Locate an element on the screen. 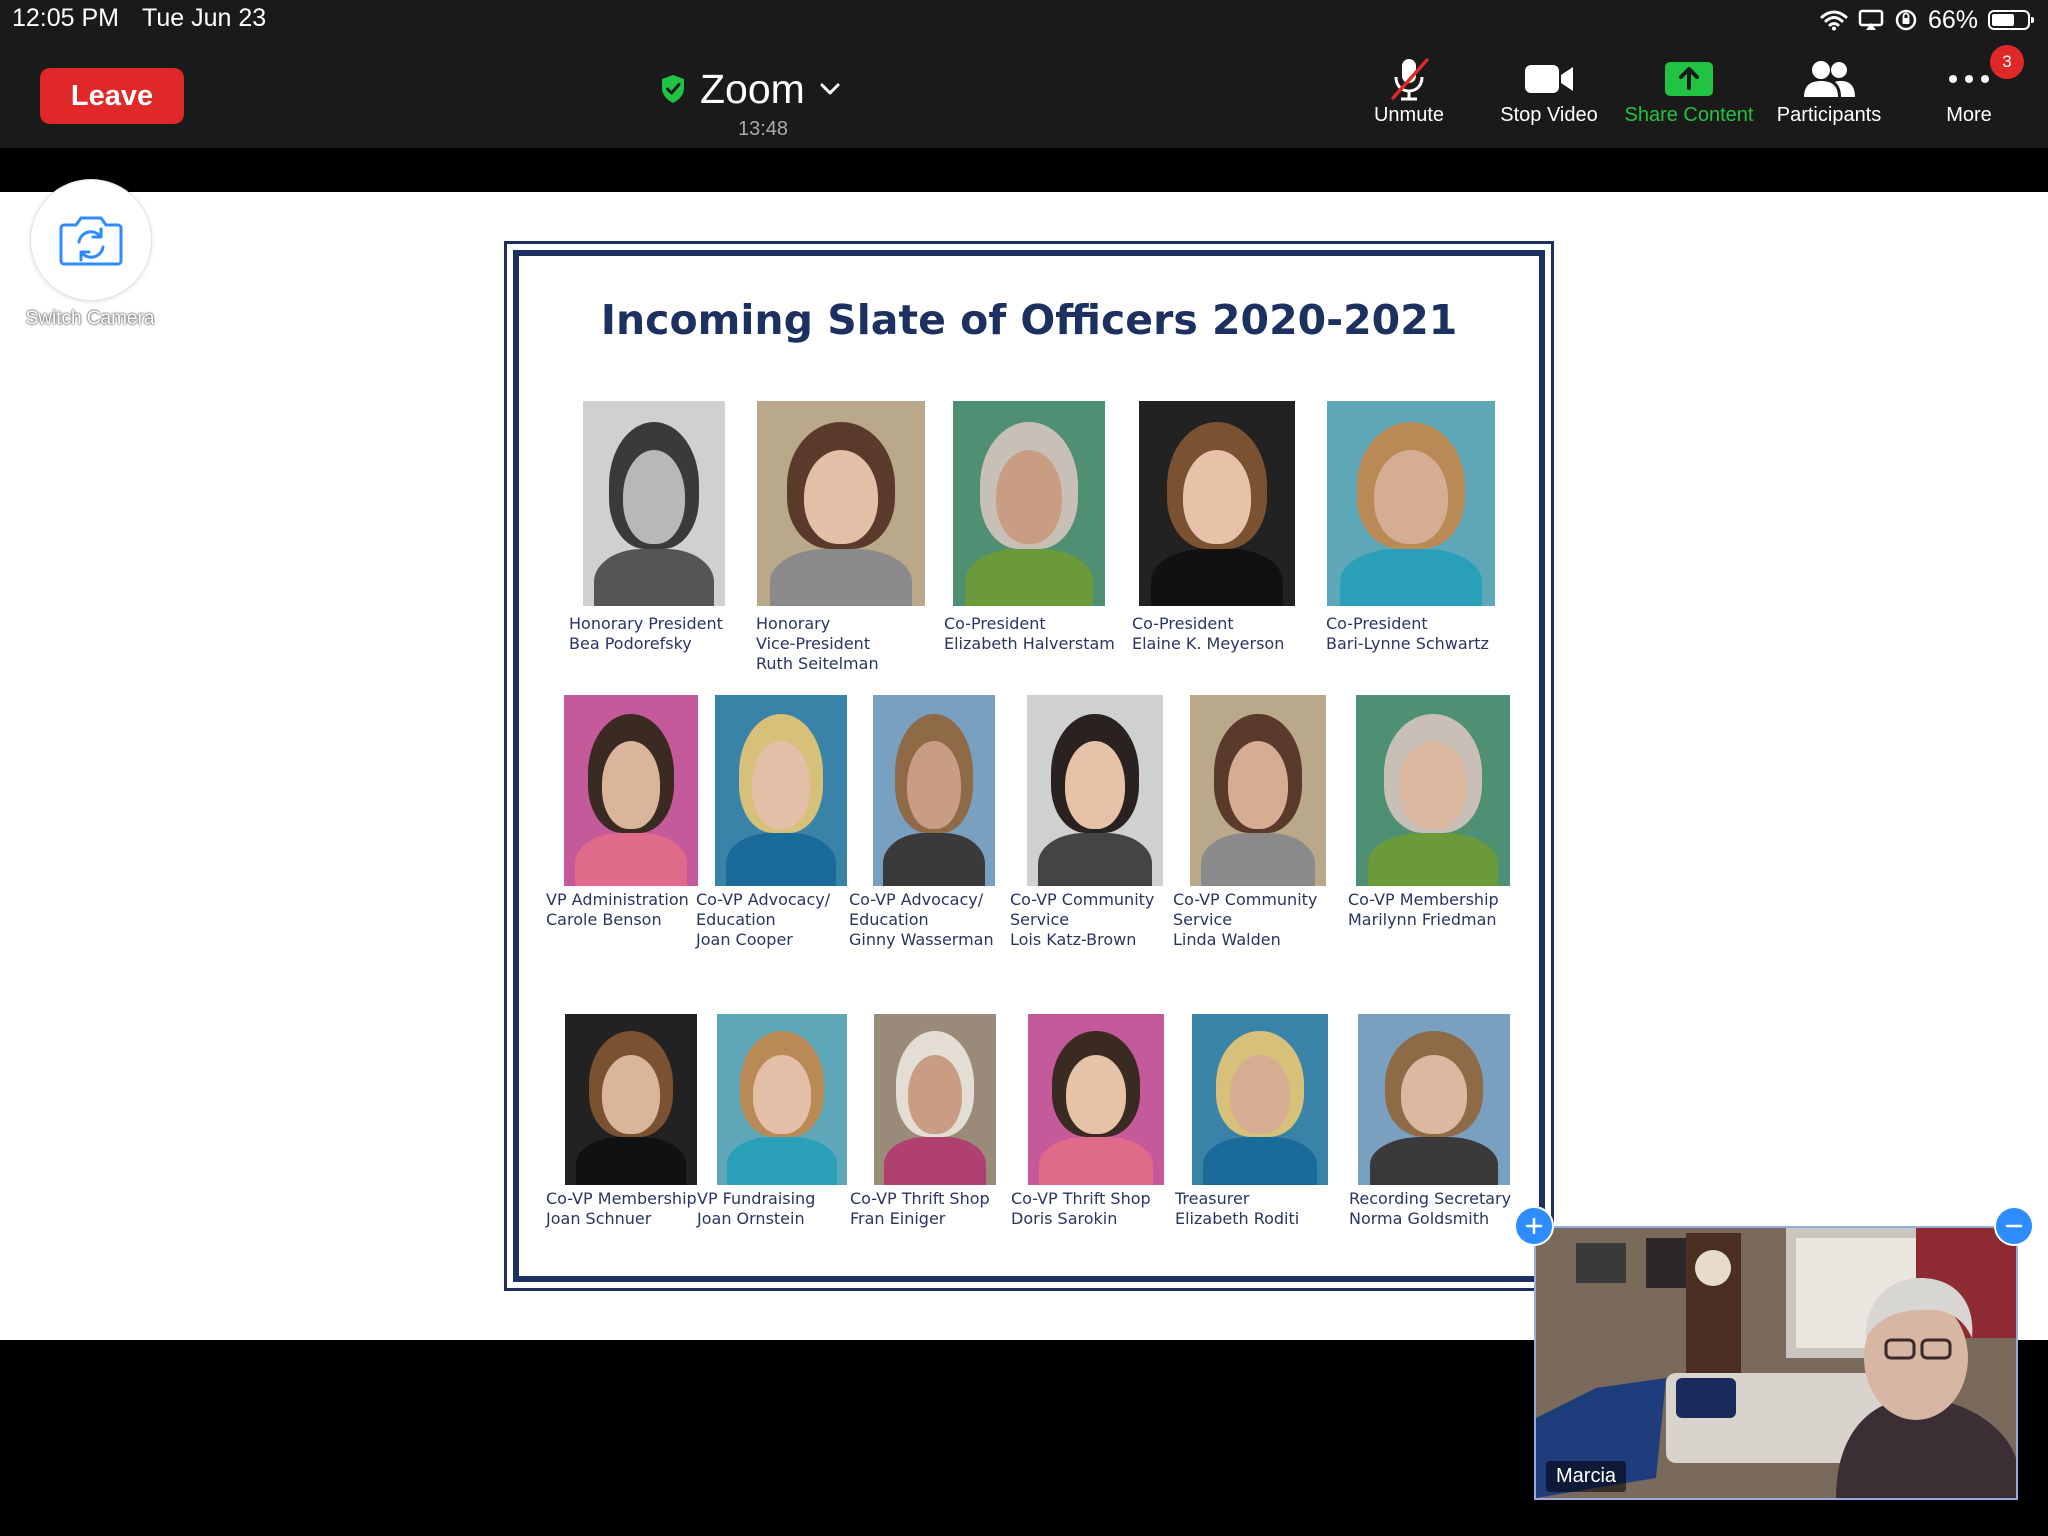 This screenshot has width=2048, height=1536. officer-caption: Co-VP Thrift Shop Fran Einiger is located at coordinates (935, 1209).